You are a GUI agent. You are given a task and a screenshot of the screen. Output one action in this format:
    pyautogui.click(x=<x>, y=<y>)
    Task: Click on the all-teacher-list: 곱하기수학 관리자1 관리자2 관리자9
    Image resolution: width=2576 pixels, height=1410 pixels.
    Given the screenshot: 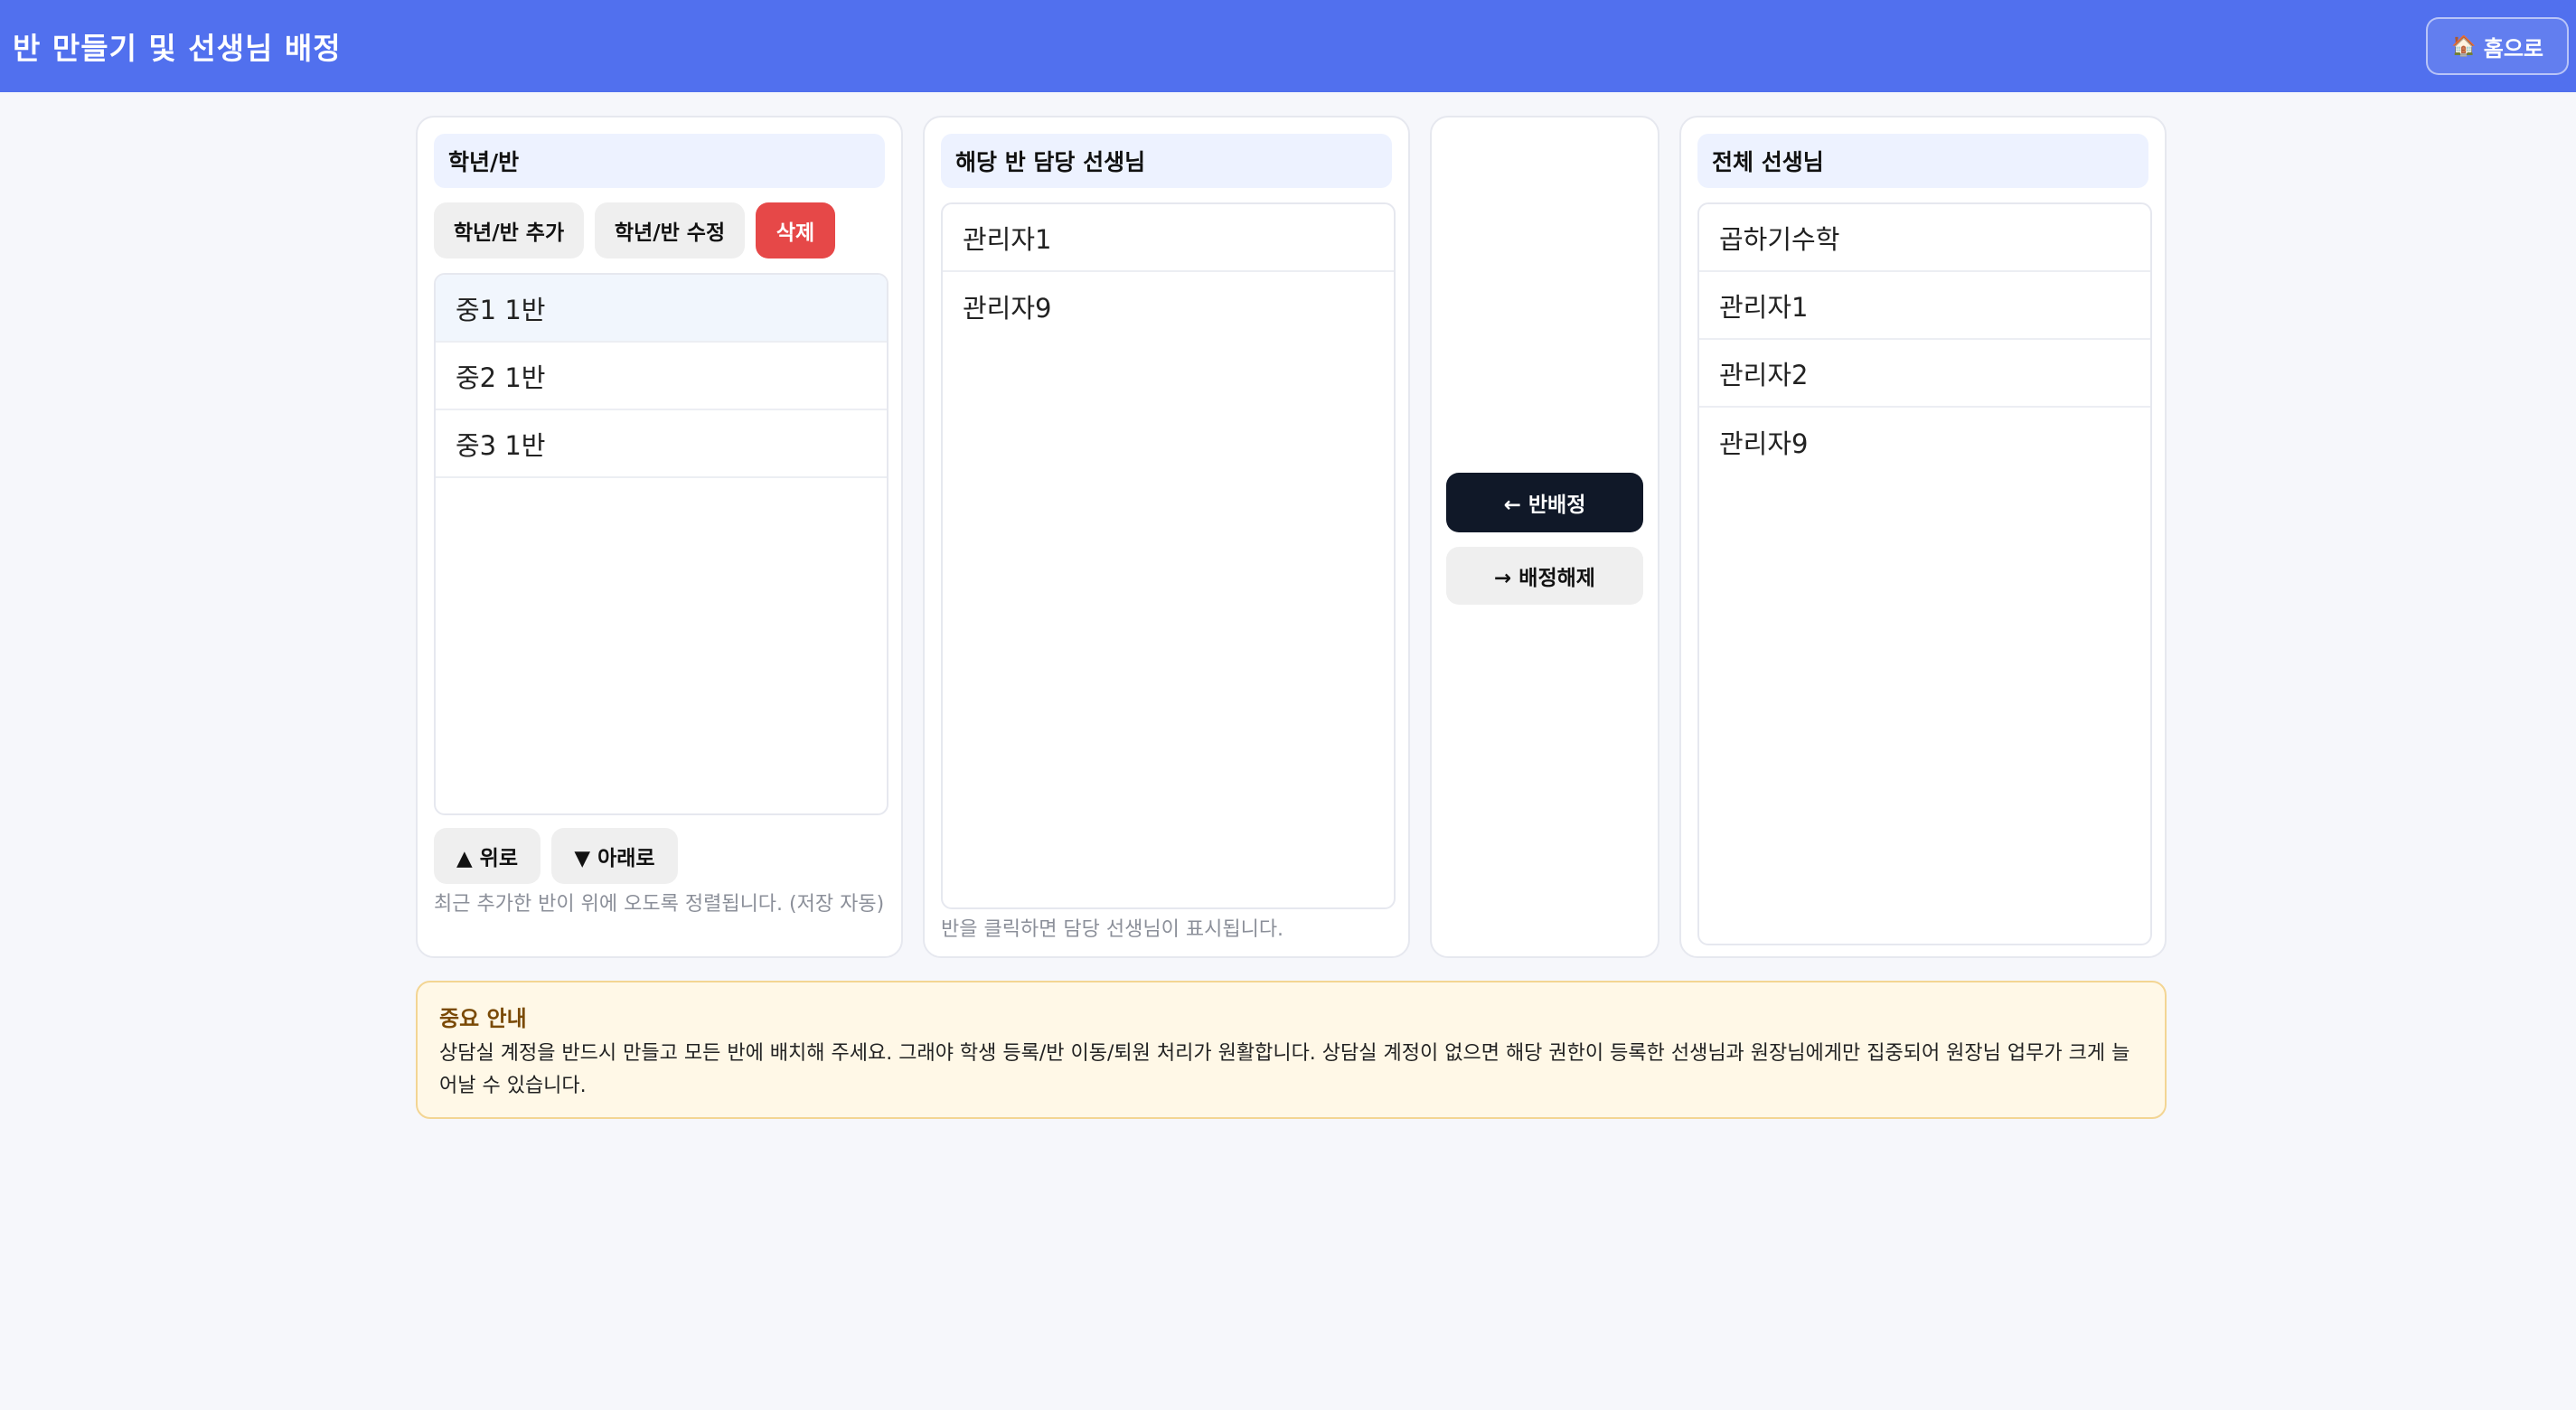 What is the action you would take?
    pyautogui.click(x=1925, y=573)
    